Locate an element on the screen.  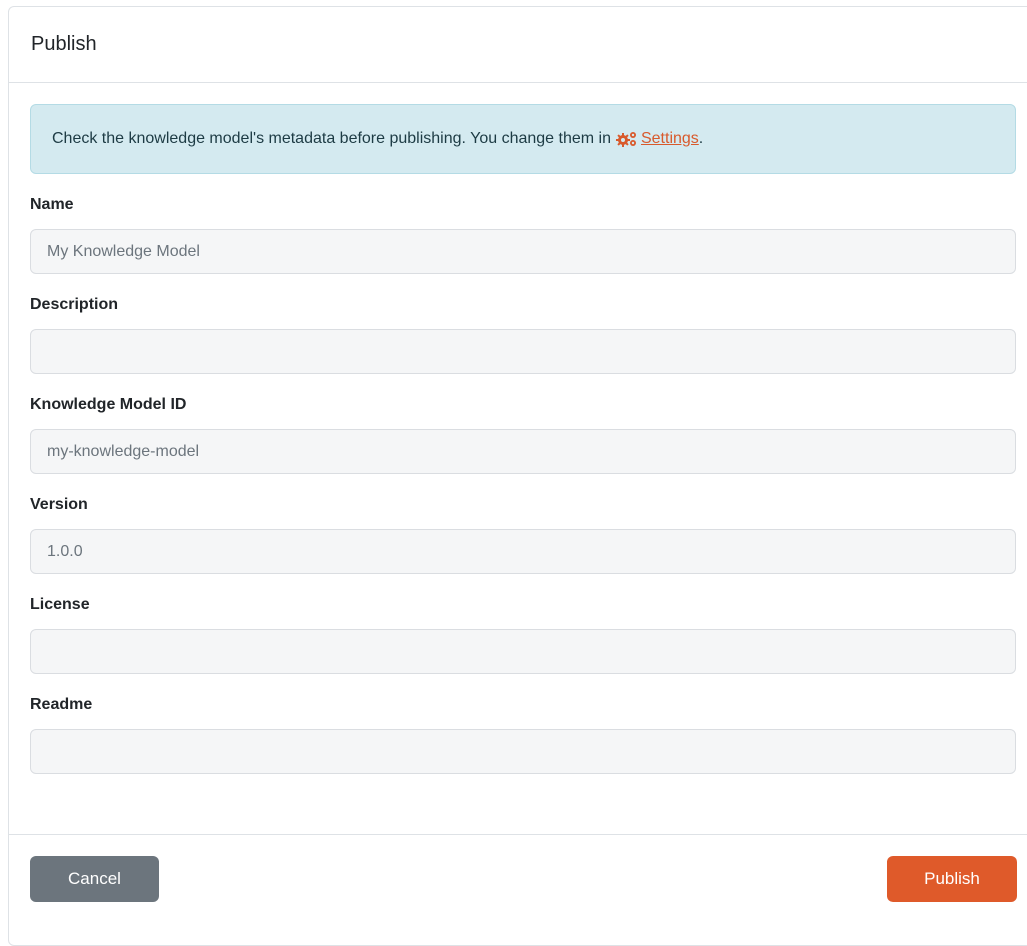
license-group: License is located at coordinates (528, 635).